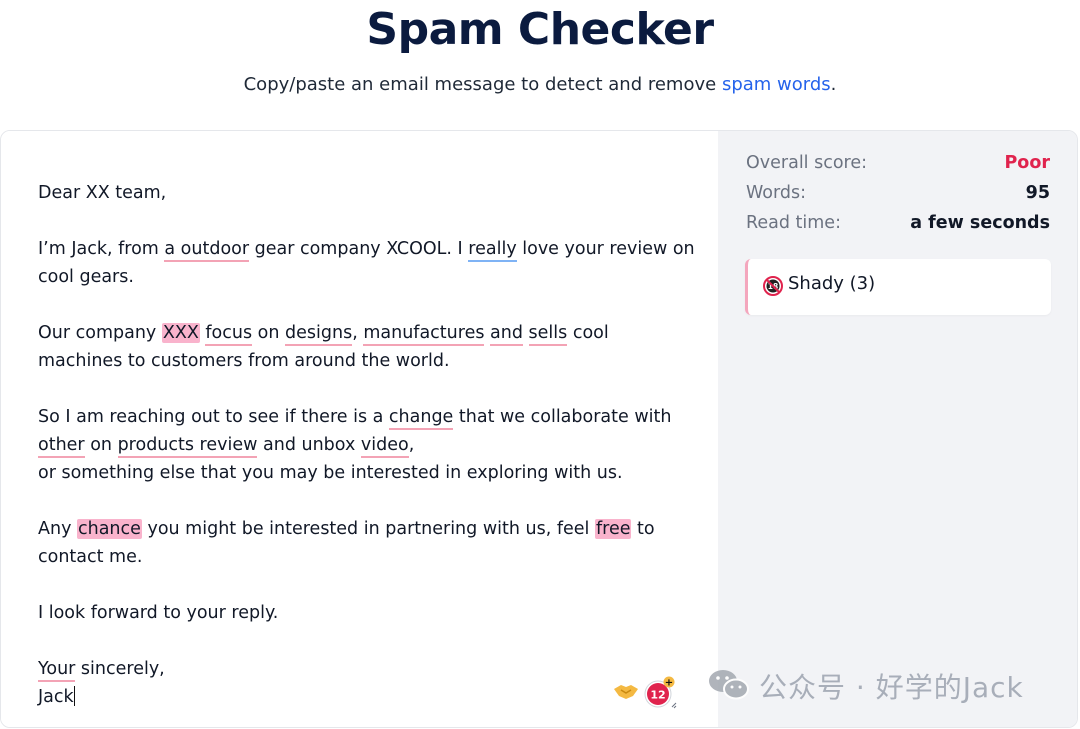  What do you see at coordinates (492, 250) in the screenshot?
I see `flagged-word: really` at bounding box center [492, 250].